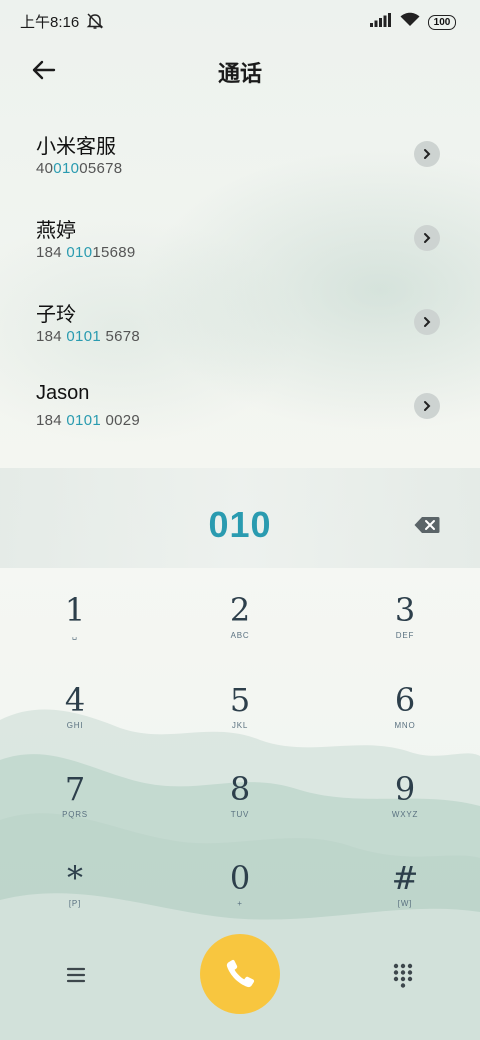  I want to click on dialpad-icon, so click(403, 975).